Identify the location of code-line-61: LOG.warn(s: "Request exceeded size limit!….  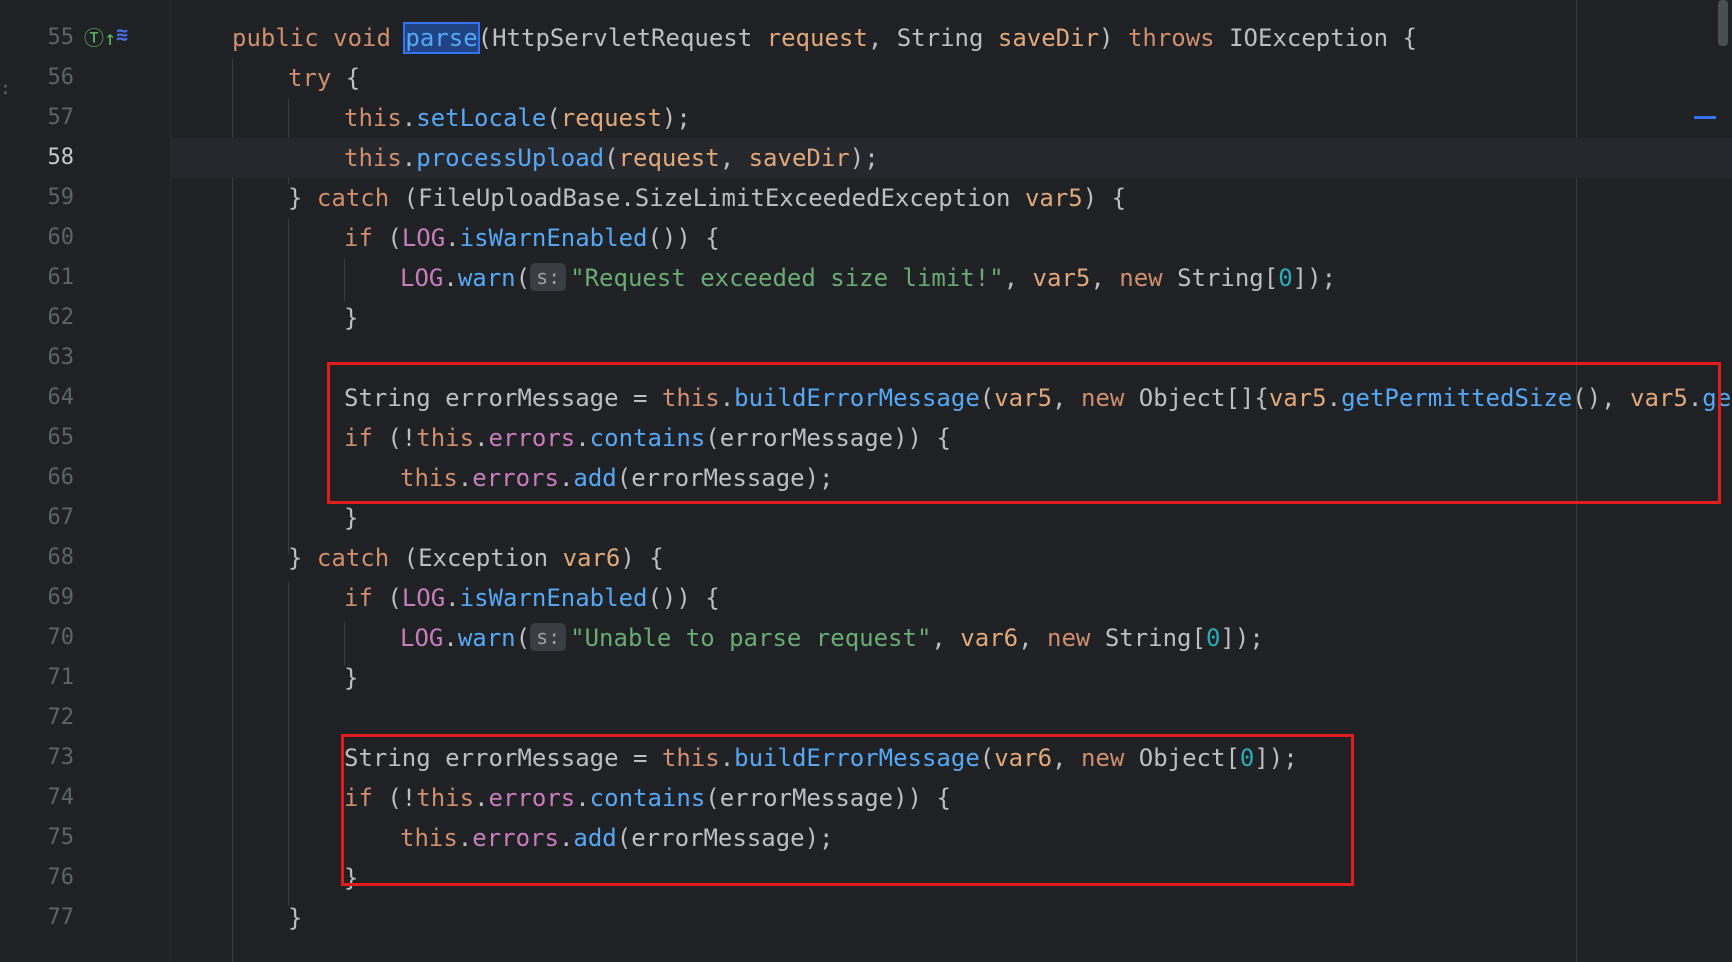
(951, 278).